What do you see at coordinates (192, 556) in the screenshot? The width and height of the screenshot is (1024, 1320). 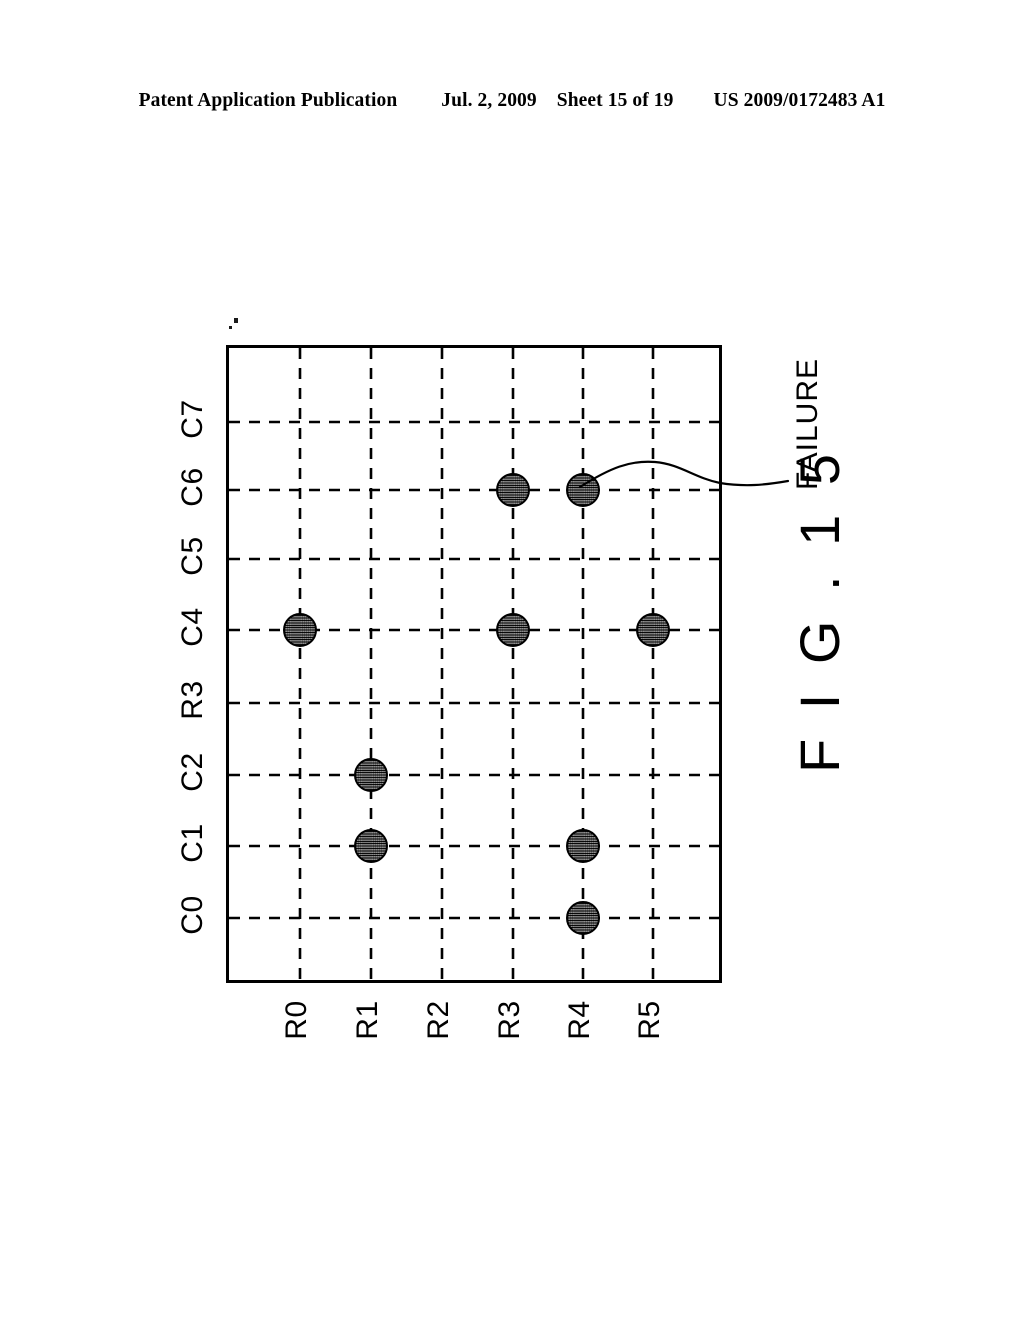 I see `column-label-c5: C5` at bounding box center [192, 556].